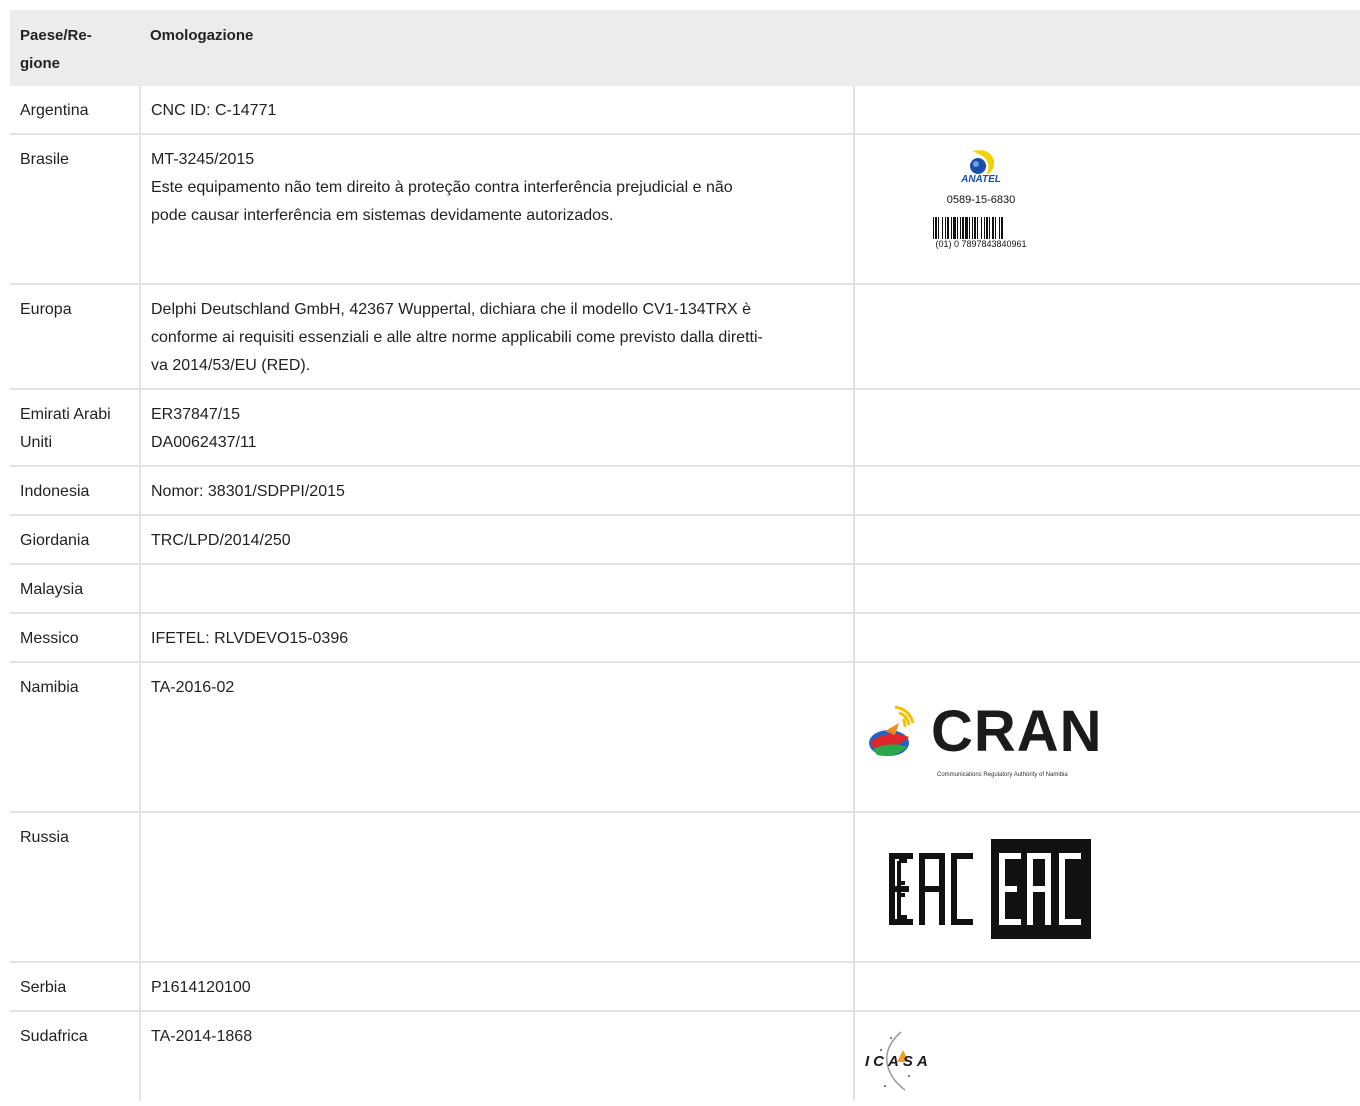 The width and height of the screenshot is (1360, 1106). I want to click on logo-cell: ICASA, so click(1107, 1056).